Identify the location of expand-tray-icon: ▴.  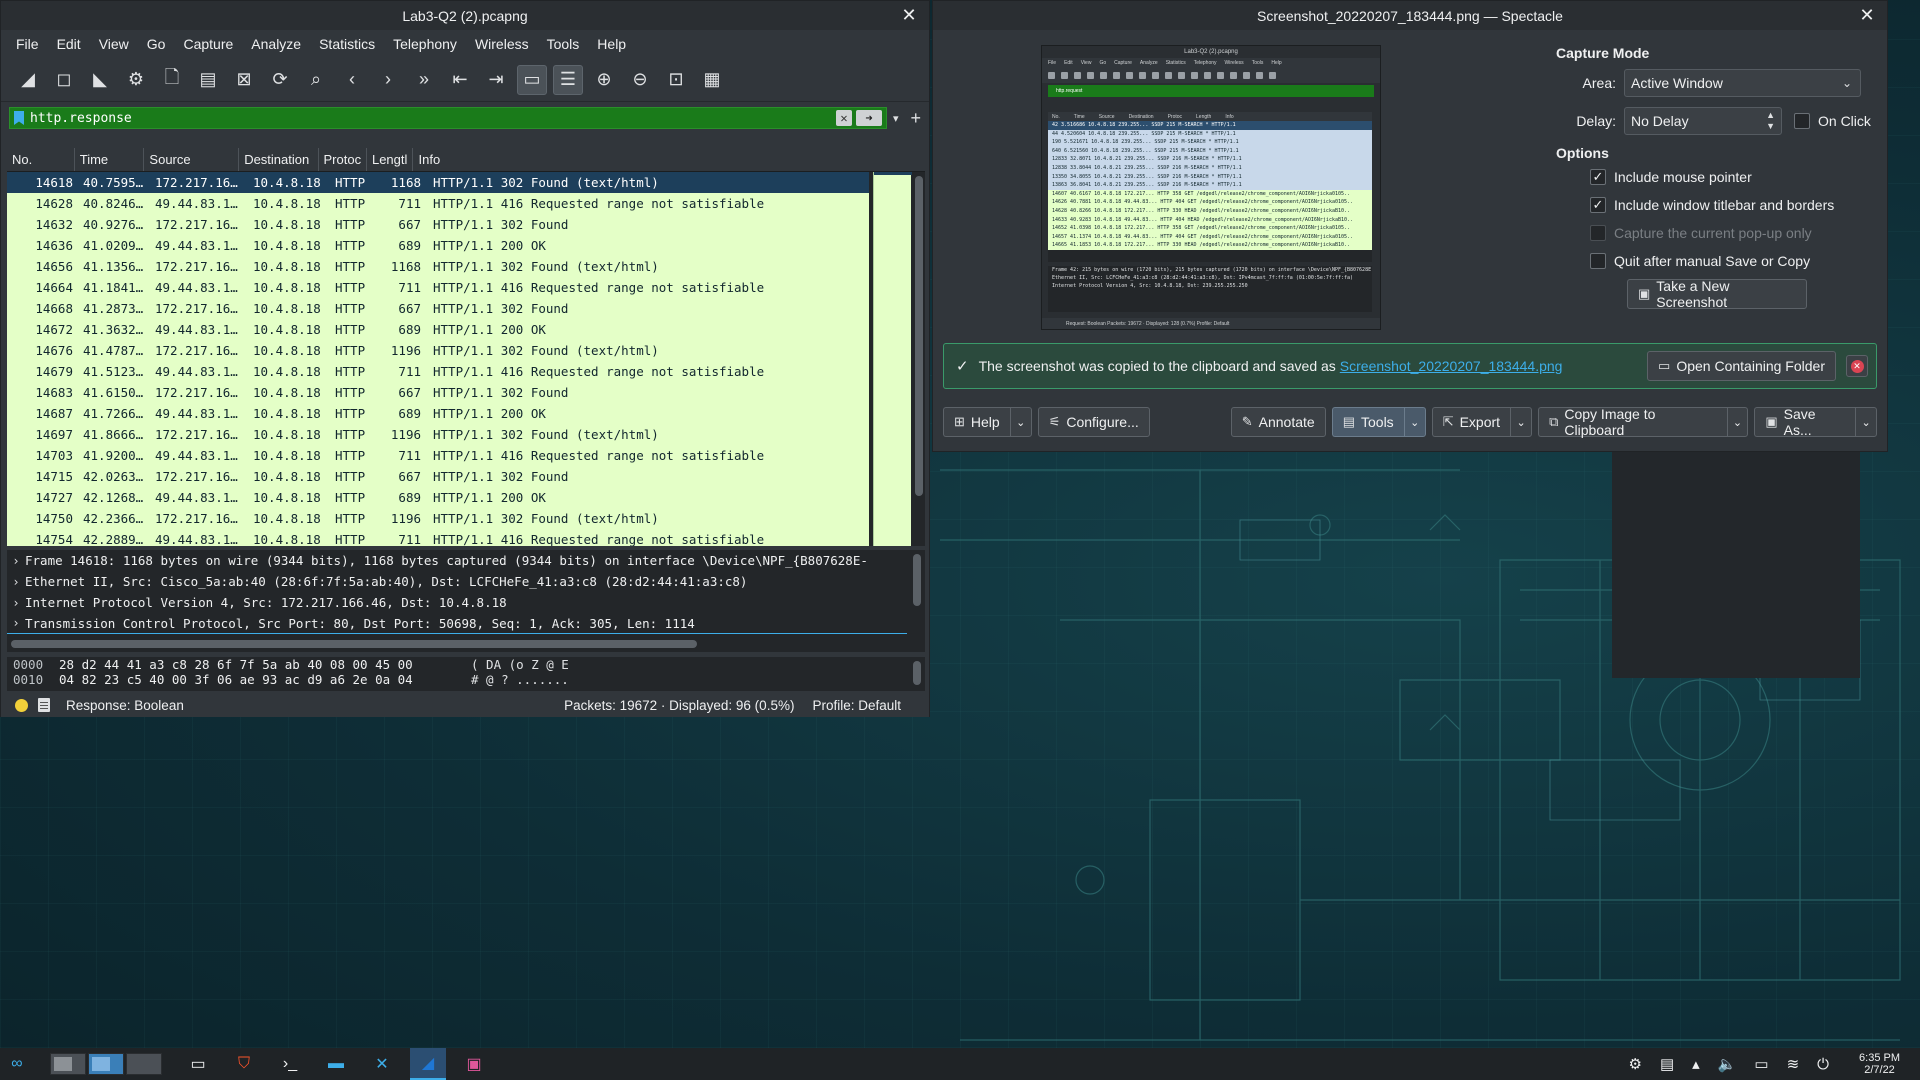
(1696, 1064).